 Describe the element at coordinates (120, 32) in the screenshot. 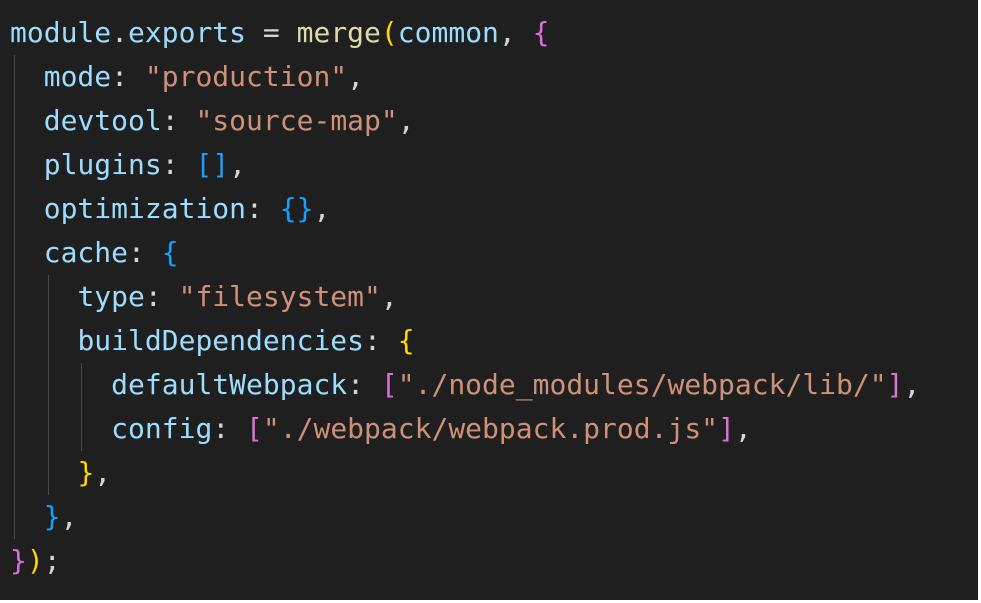

I see `code-token: .` at that location.